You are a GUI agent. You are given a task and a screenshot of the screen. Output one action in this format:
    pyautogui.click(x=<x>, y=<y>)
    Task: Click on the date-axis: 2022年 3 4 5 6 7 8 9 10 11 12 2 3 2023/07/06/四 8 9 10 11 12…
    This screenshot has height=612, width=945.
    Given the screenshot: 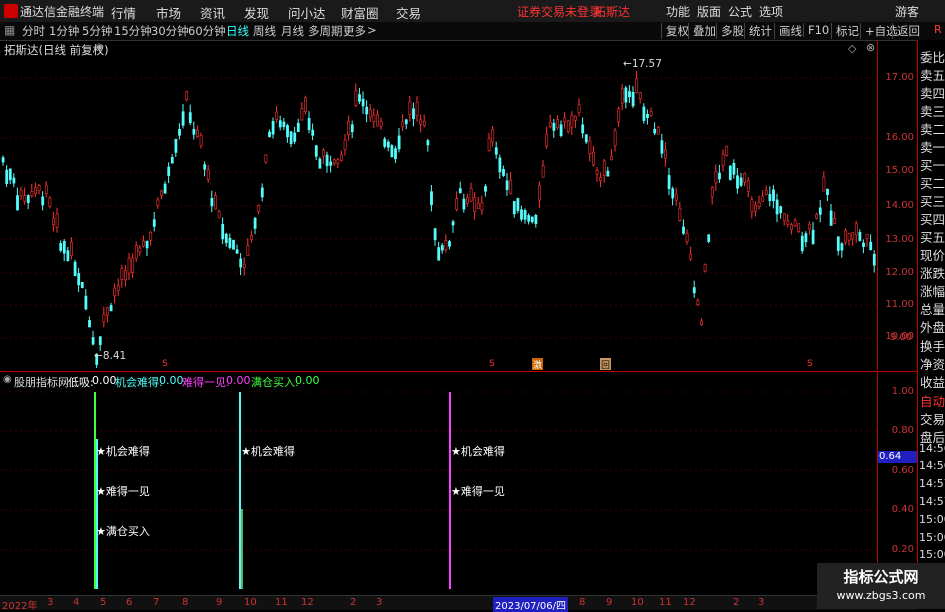 What is the action you would take?
    pyautogui.click(x=458, y=603)
    